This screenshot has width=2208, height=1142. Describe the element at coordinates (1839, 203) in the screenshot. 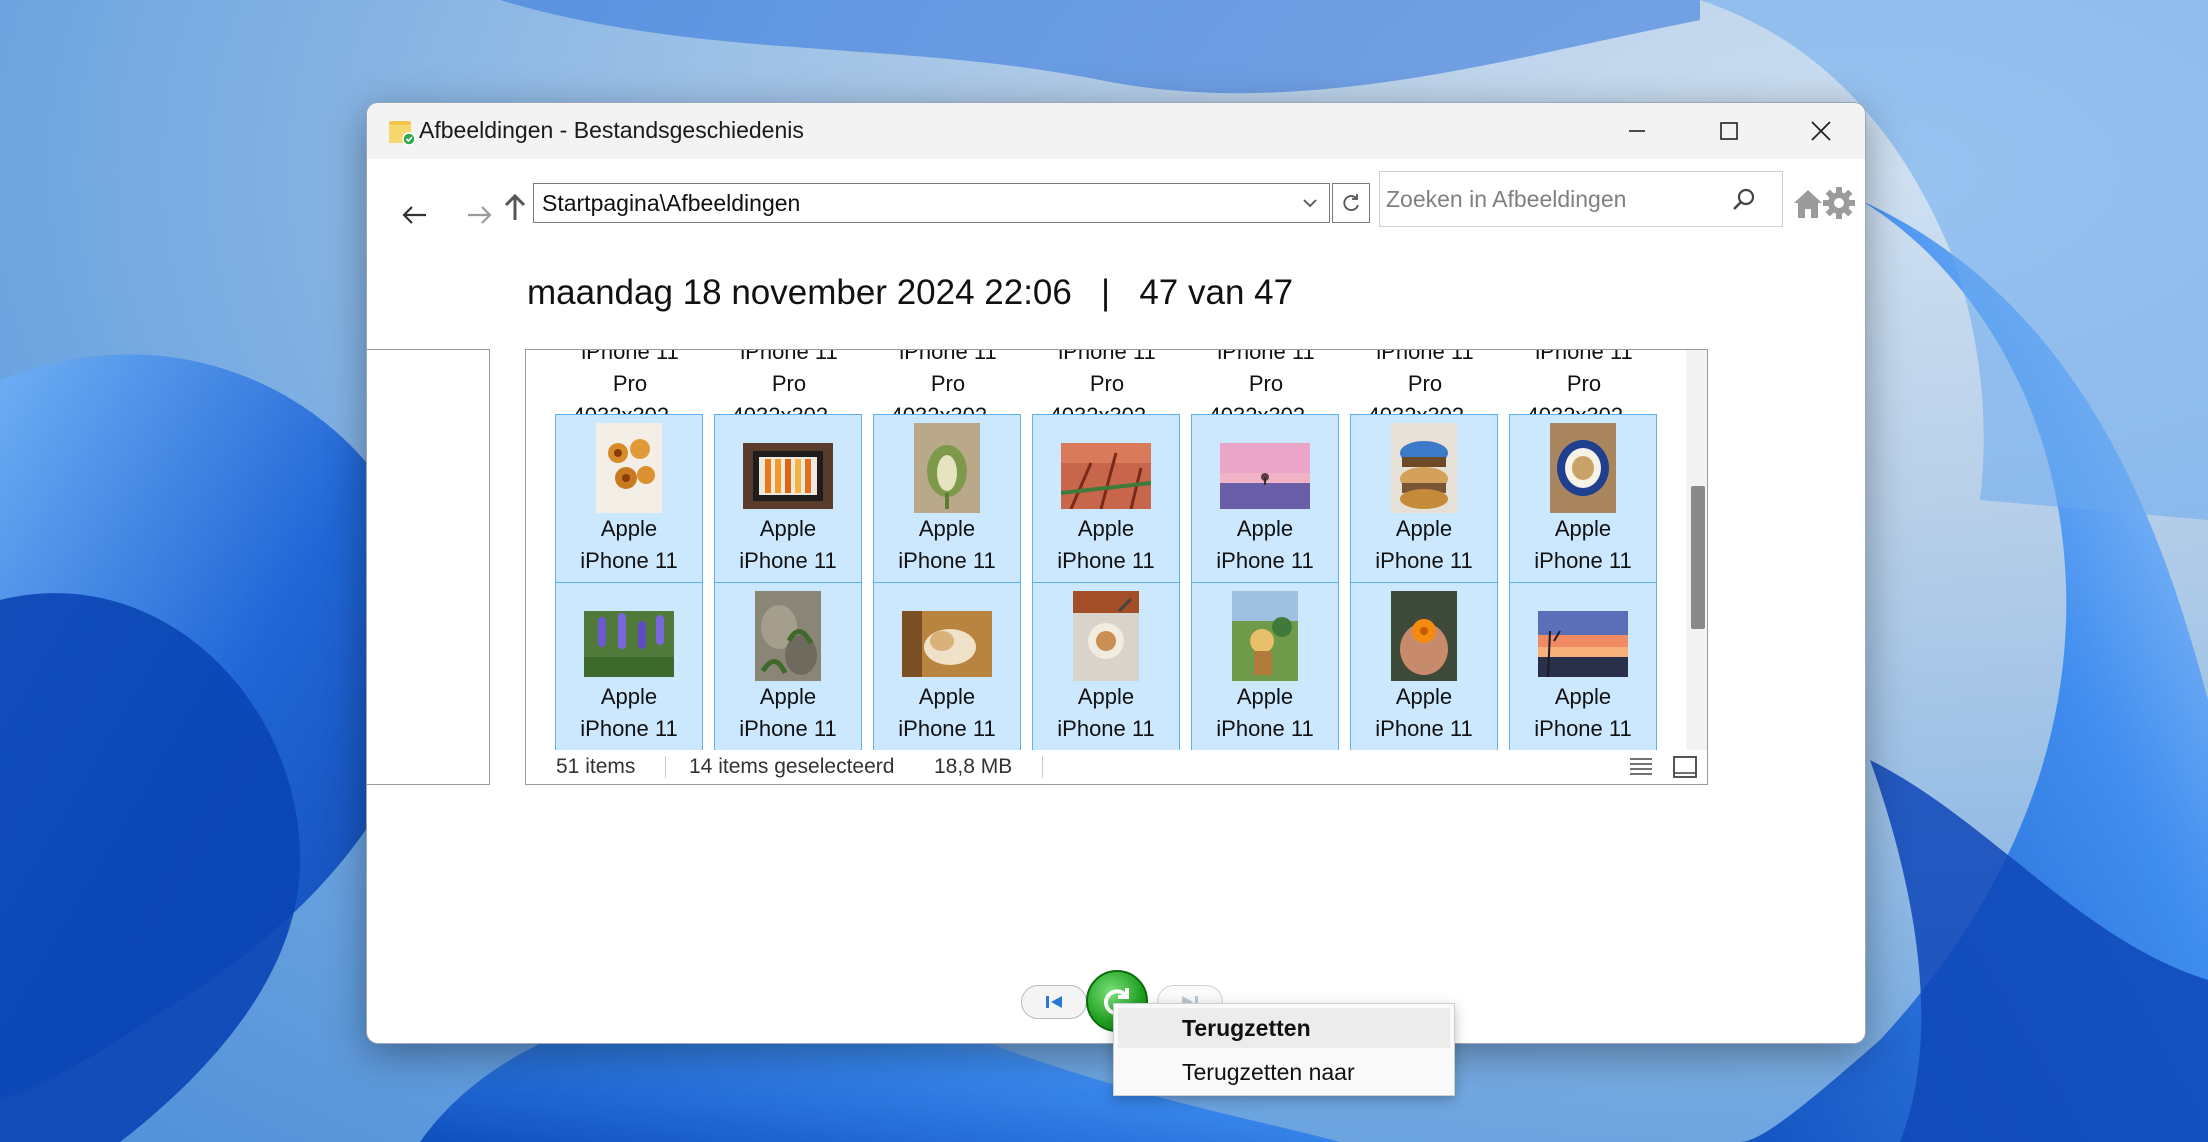

I see `gear-icon` at that location.